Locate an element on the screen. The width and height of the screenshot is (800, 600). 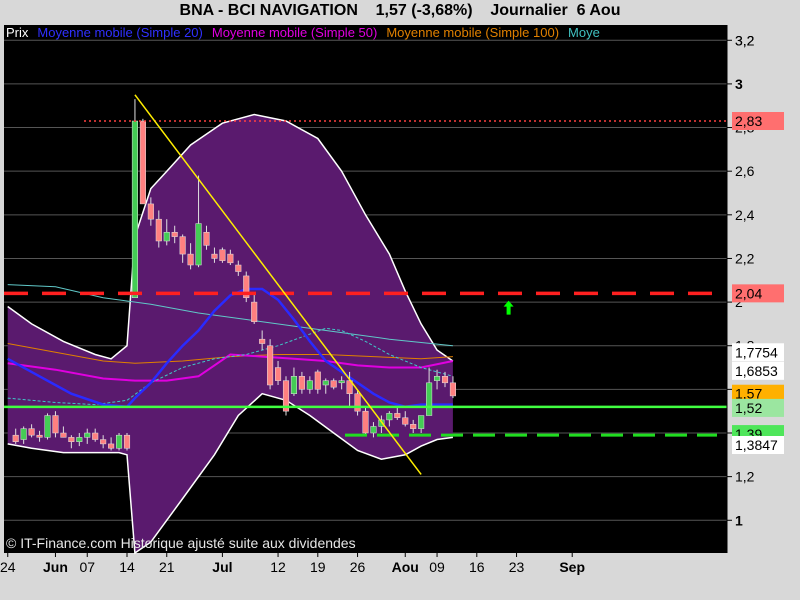
y-tick-label: 2,4 is located at coordinates (745, 215).